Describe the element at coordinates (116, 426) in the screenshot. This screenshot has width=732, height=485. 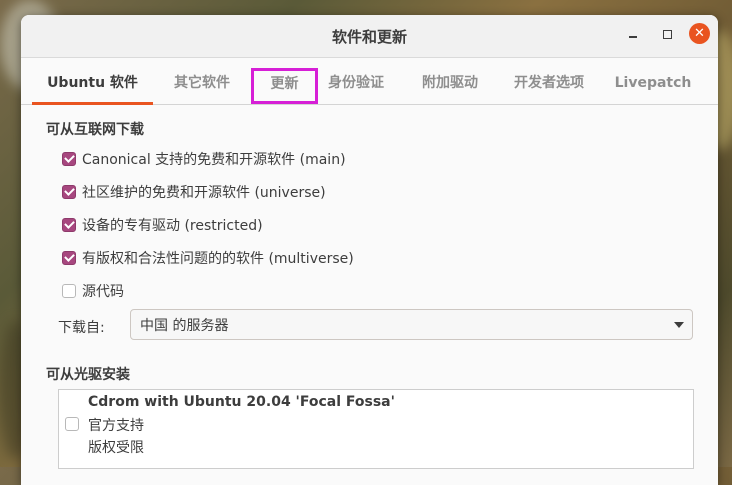
I see `cdrom-support: 官方支持` at that location.